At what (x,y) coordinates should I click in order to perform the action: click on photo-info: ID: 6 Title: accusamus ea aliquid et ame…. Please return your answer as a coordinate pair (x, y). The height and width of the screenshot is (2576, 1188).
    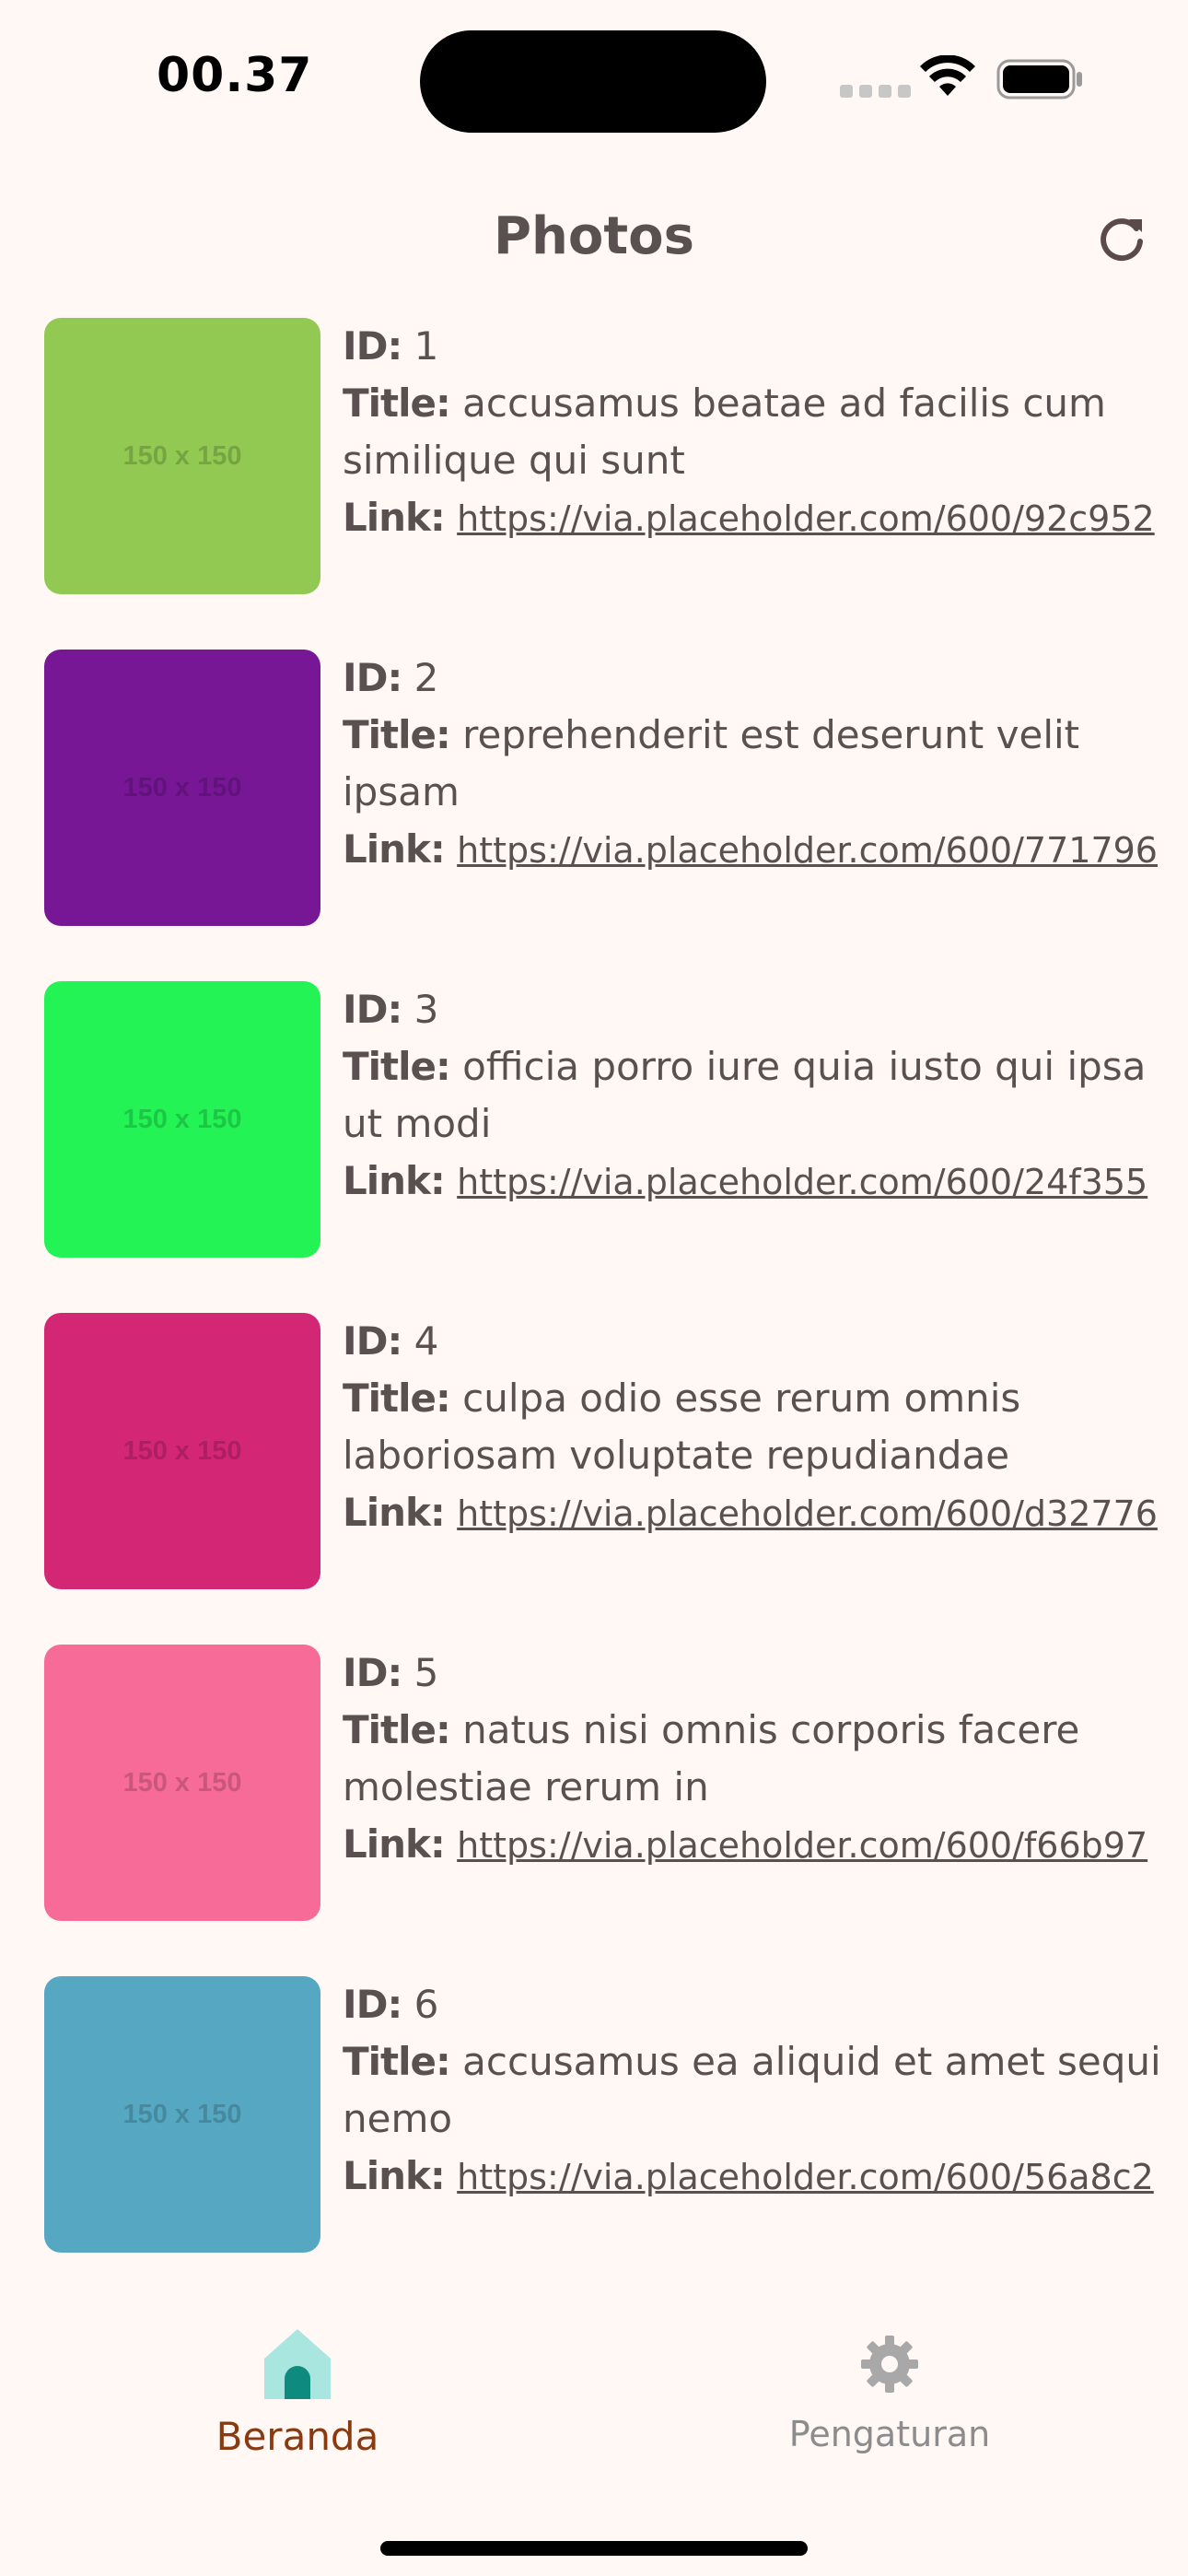
    Looking at the image, I should click on (765, 2090).